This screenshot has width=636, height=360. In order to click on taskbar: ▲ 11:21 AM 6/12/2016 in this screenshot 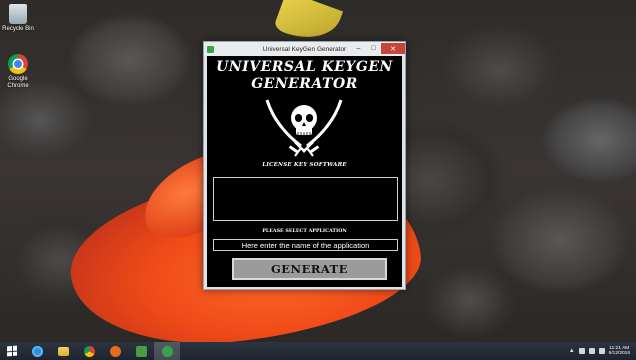, I will do `click(318, 351)`.